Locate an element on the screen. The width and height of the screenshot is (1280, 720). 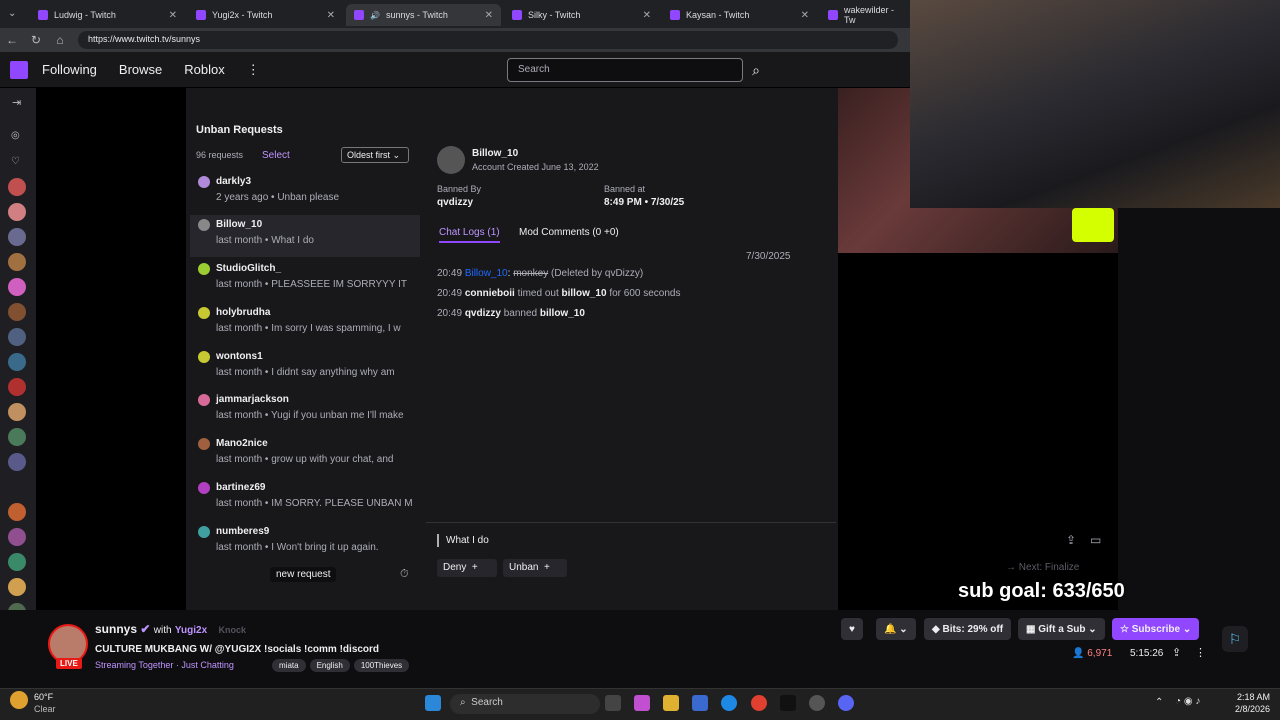
timer-icon: ⏱ is located at coordinates (404, 574).